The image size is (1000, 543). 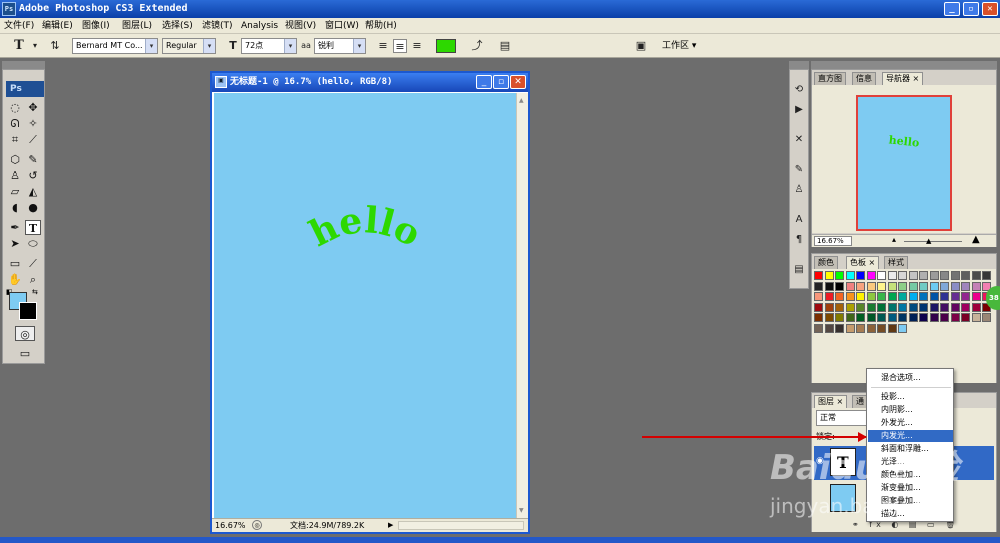 I want to click on blur-tool-icon: ◖, so click(x=15, y=207).